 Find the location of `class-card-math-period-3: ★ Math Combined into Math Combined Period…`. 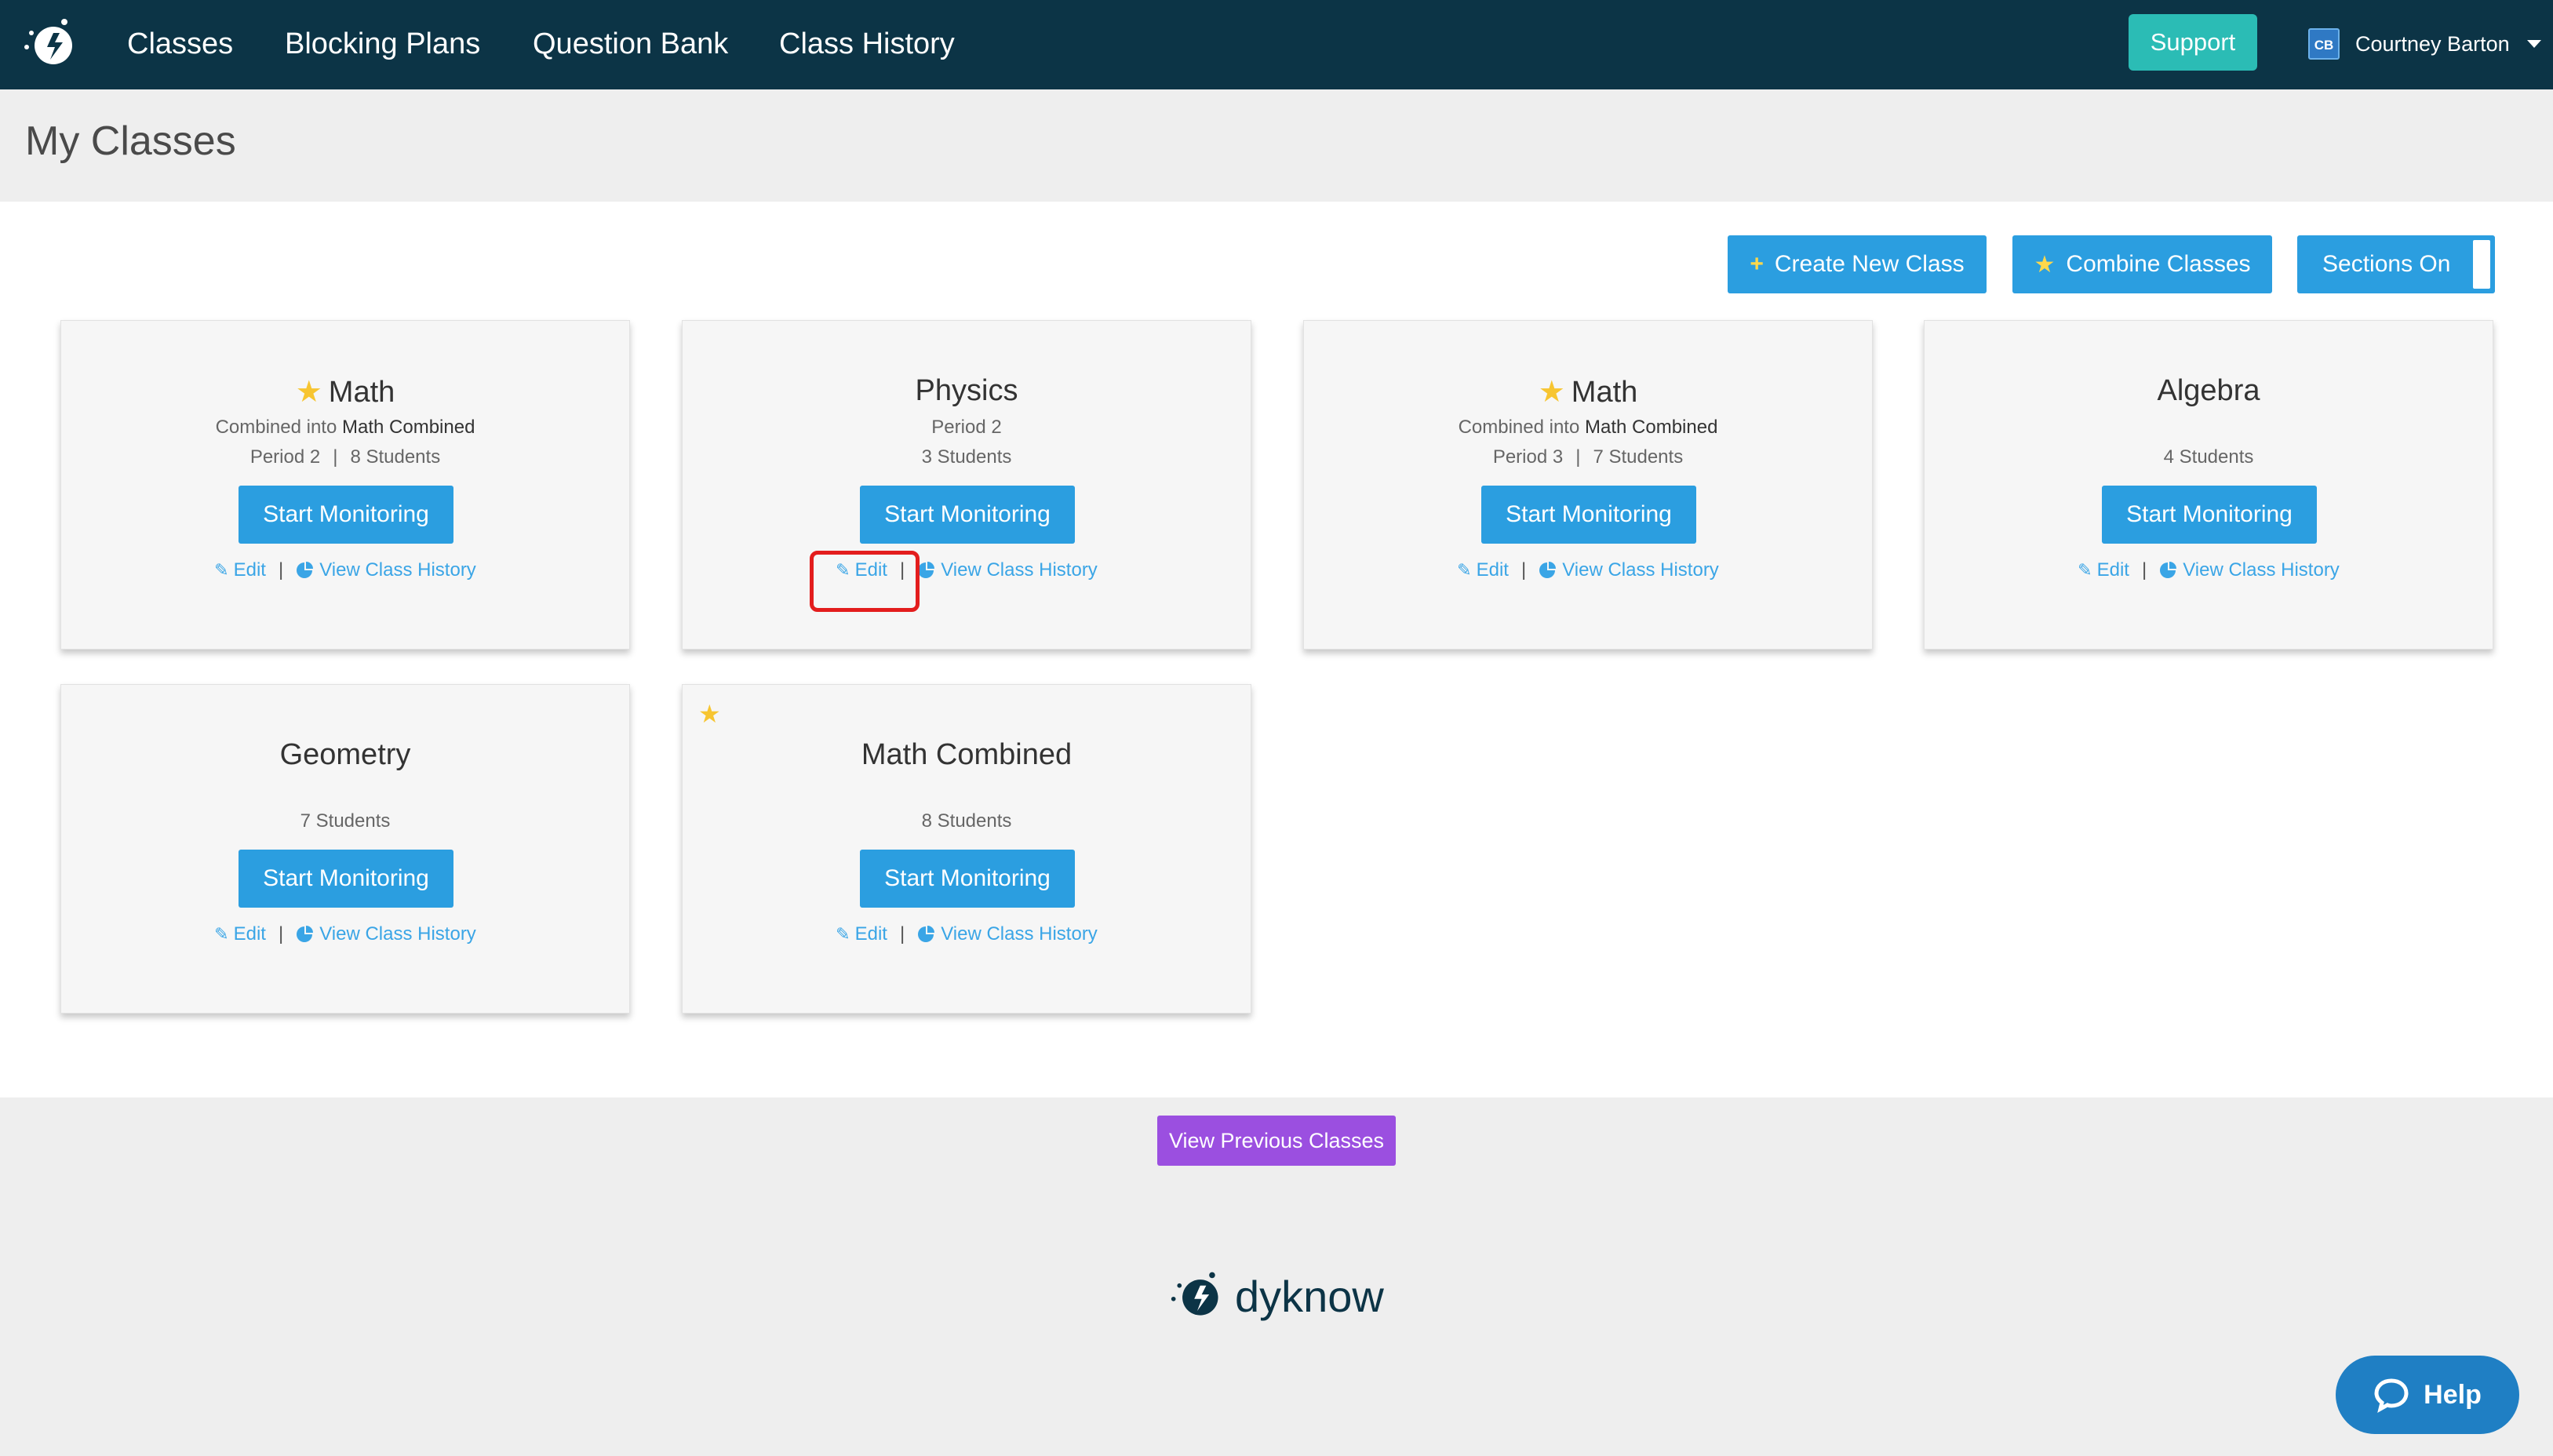

class-card-math-period-3: ★ Math Combined into Math Combined Period… is located at coordinates (1588, 485).